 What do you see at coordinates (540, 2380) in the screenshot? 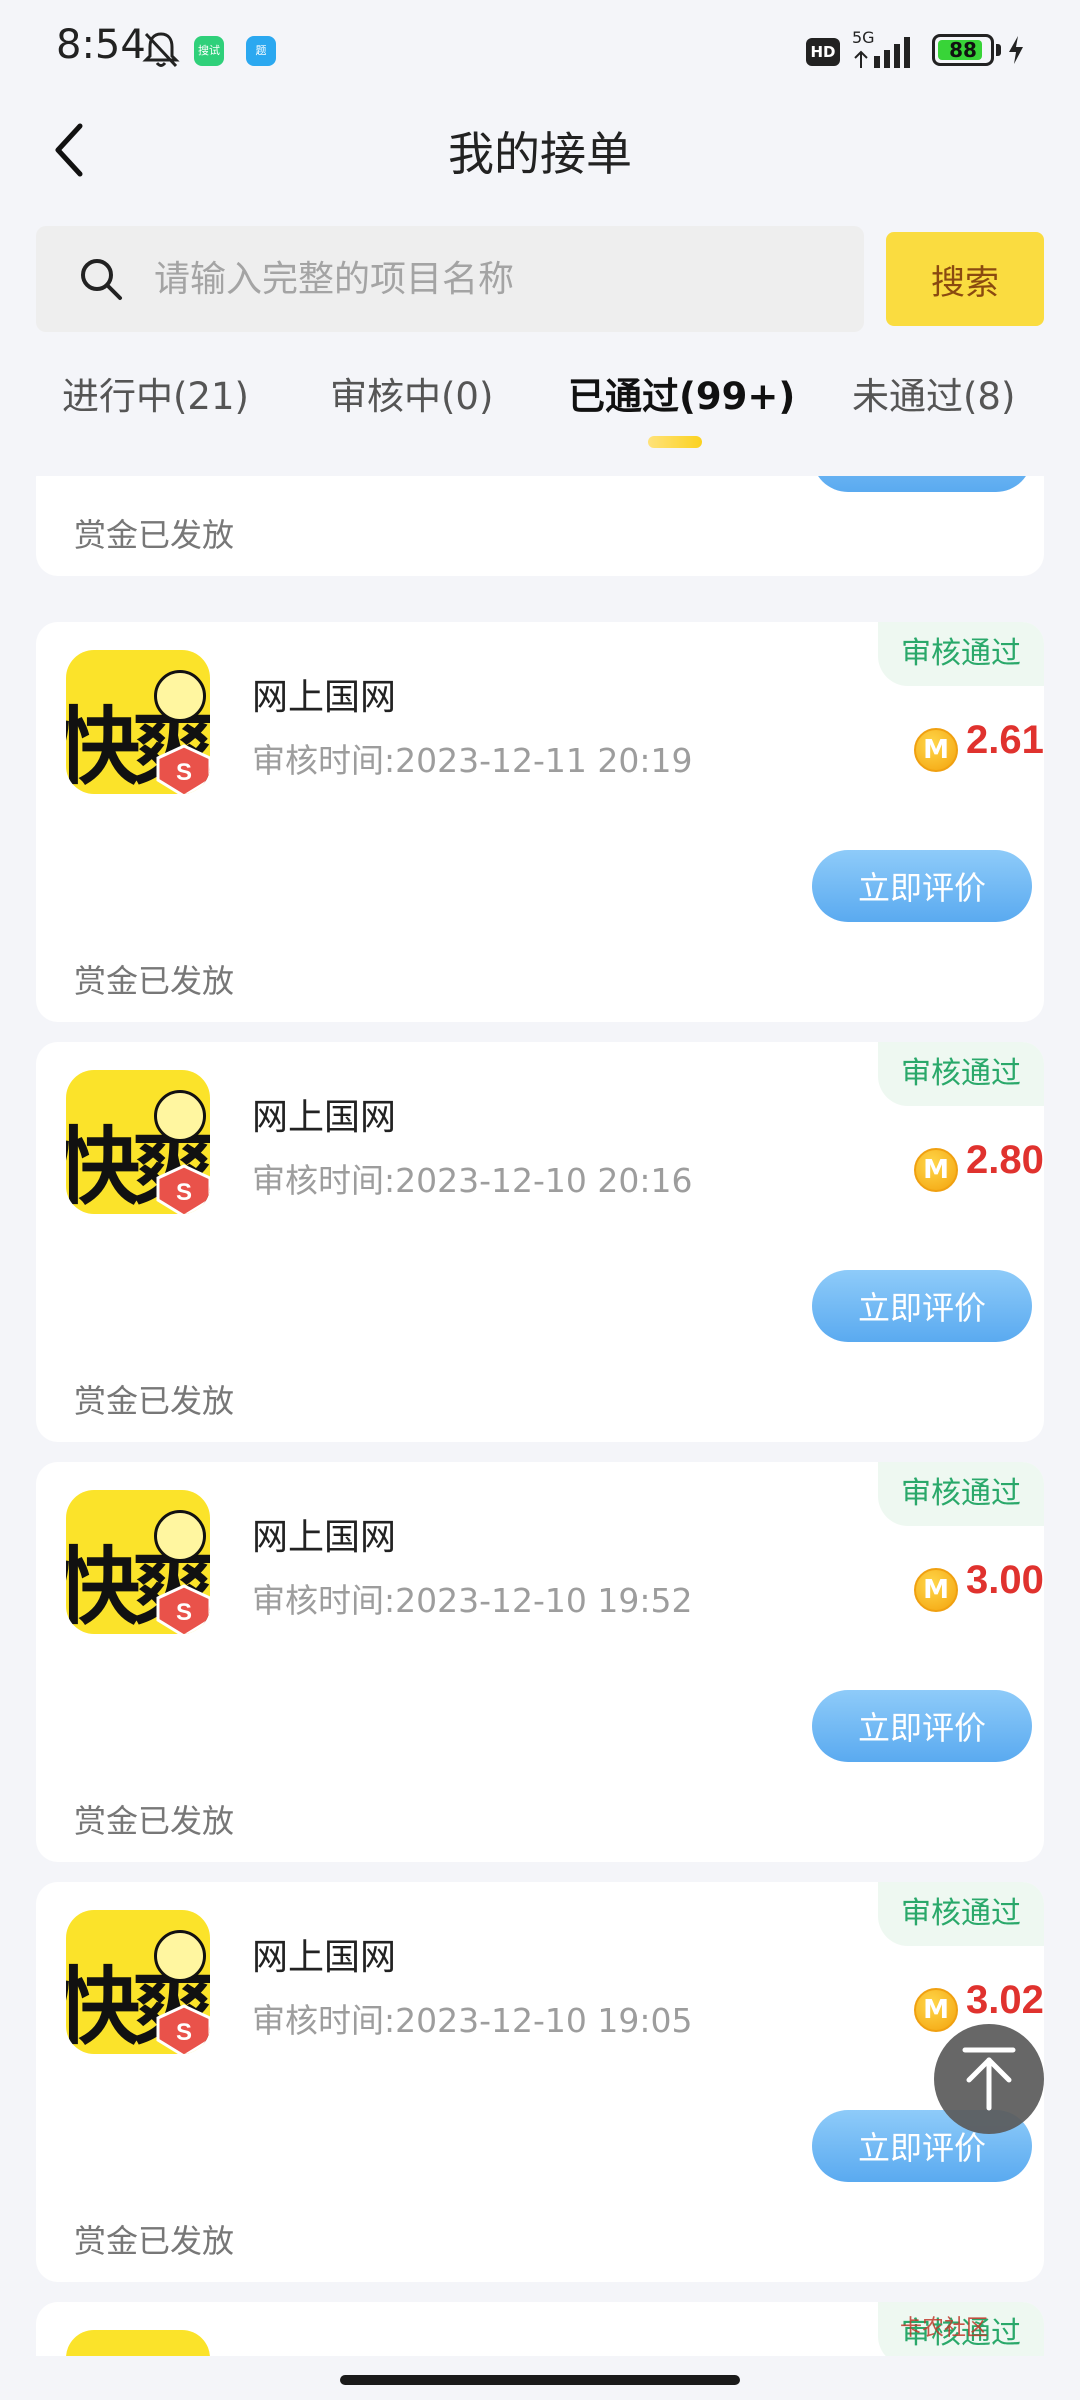
I see `home-indicator` at bounding box center [540, 2380].